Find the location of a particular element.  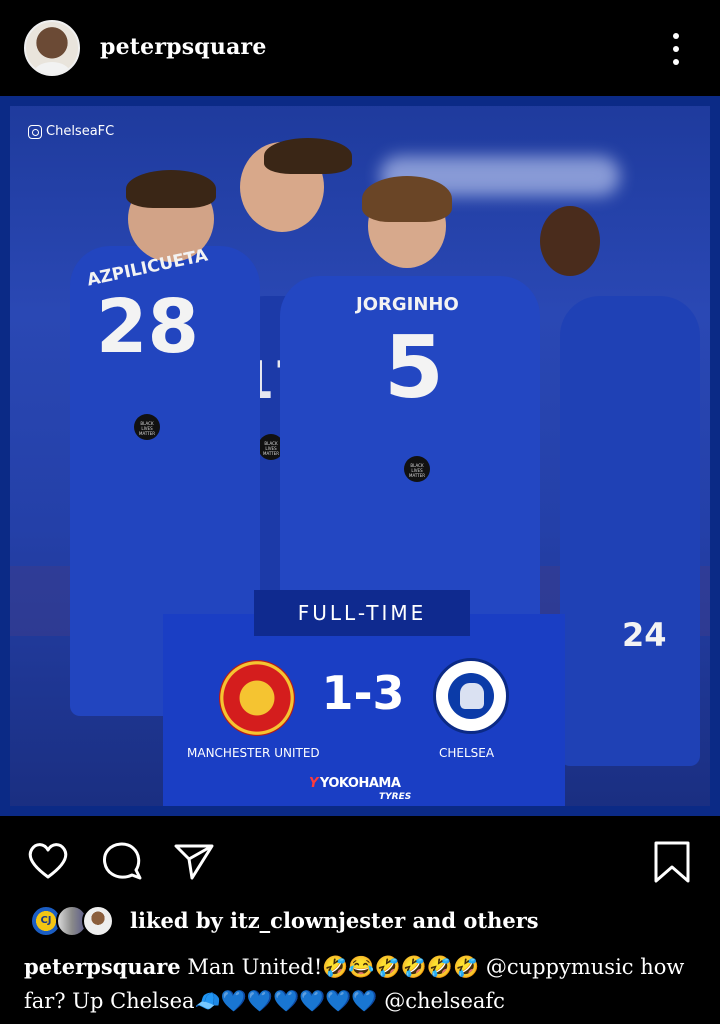

man-united-crest-icon is located at coordinates (257, 698).